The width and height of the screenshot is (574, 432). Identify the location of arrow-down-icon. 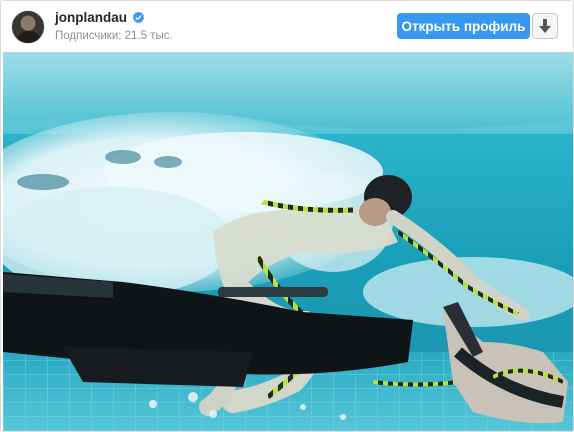
(545, 26).